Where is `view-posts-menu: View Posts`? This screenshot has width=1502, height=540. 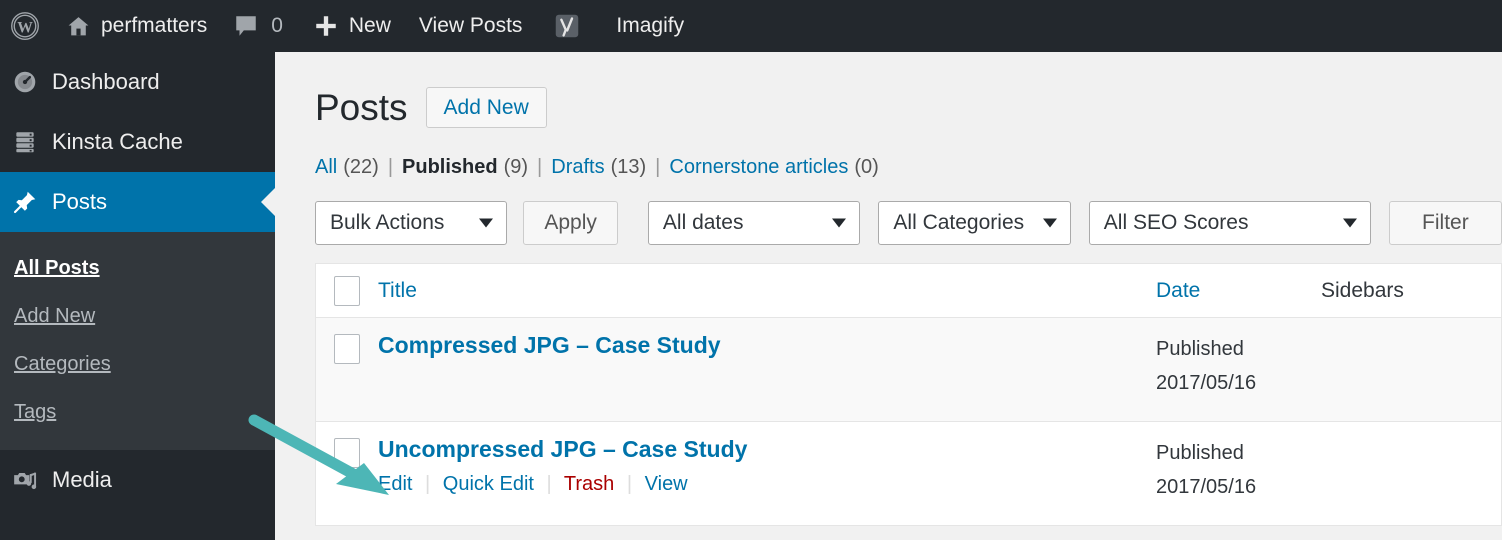
view-posts-menu: View Posts is located at coordinates (469, 26).